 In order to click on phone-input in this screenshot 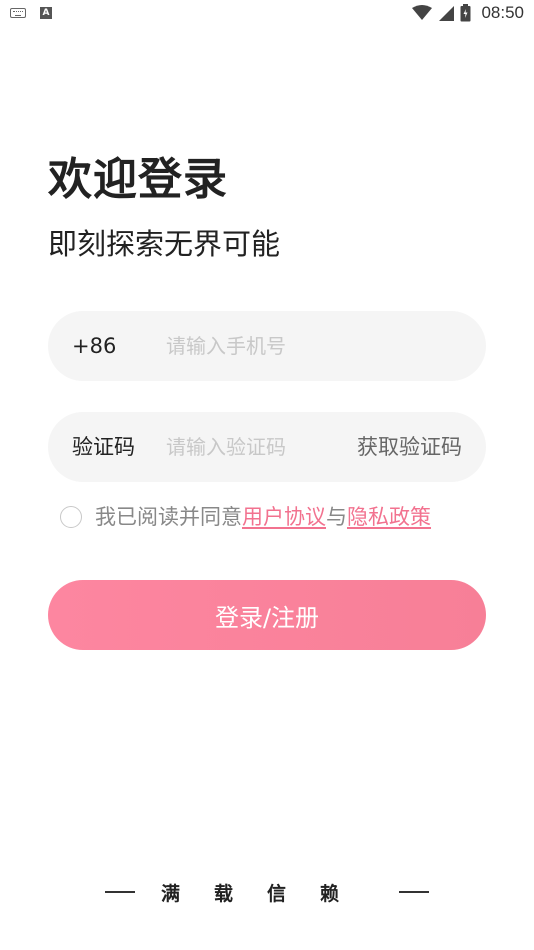, I will do `click(311, 346)`.